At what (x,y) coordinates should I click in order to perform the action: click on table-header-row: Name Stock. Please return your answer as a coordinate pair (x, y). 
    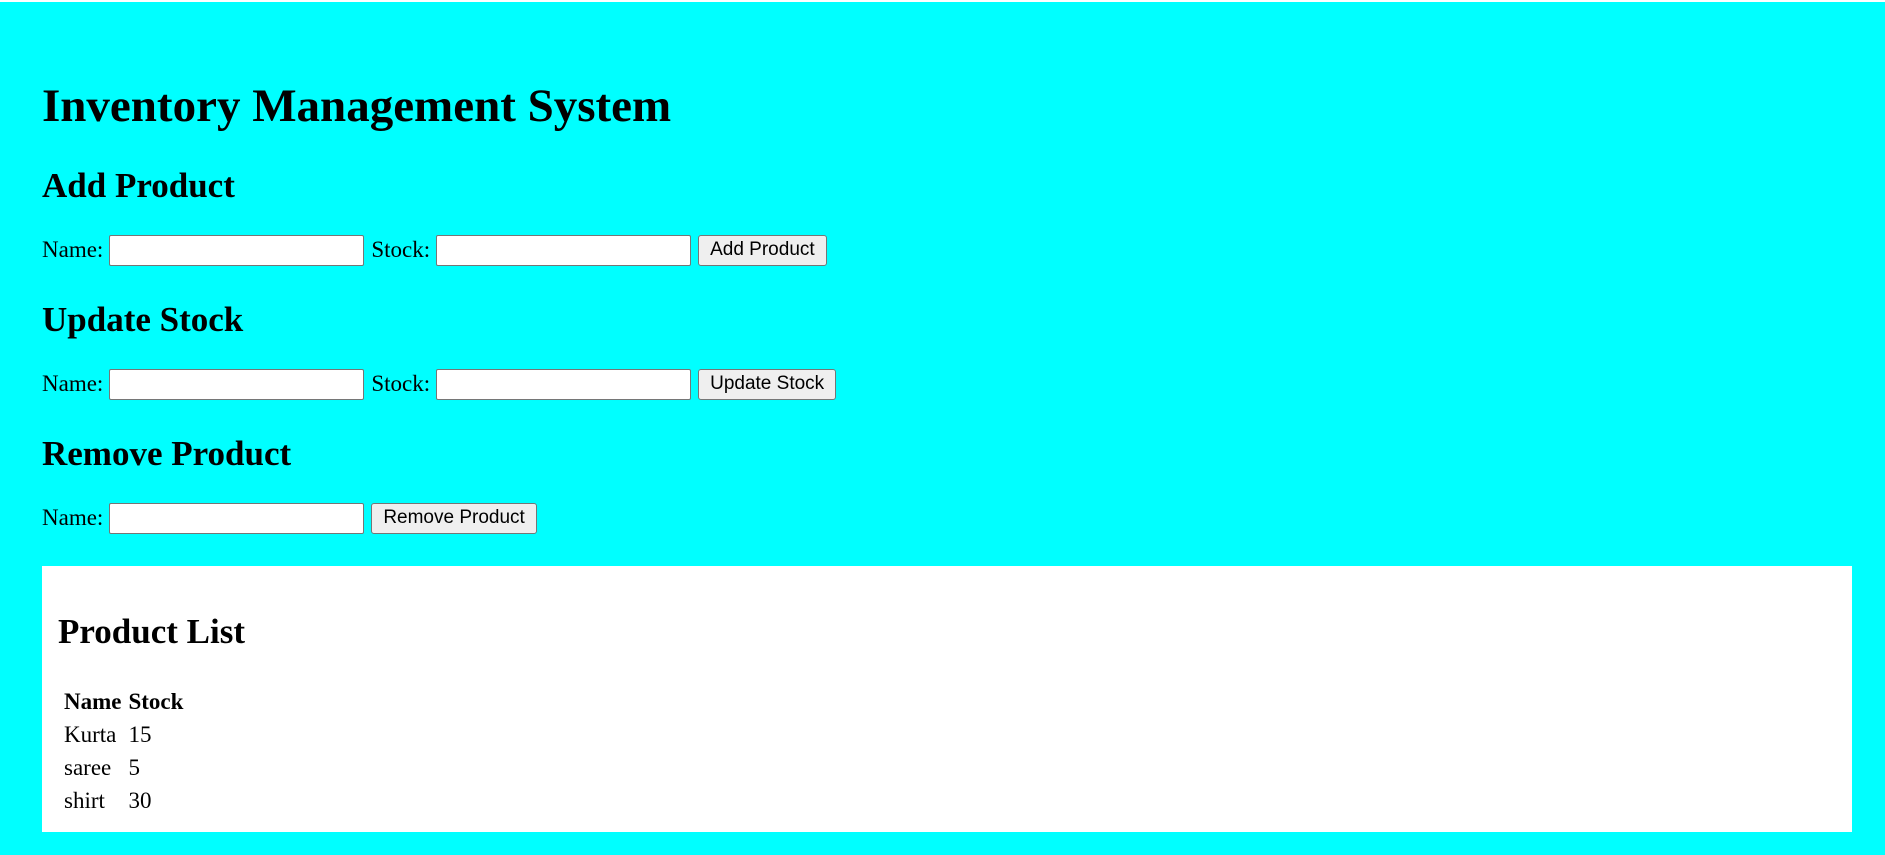
    Looking at the image, I should click on (124, 701).